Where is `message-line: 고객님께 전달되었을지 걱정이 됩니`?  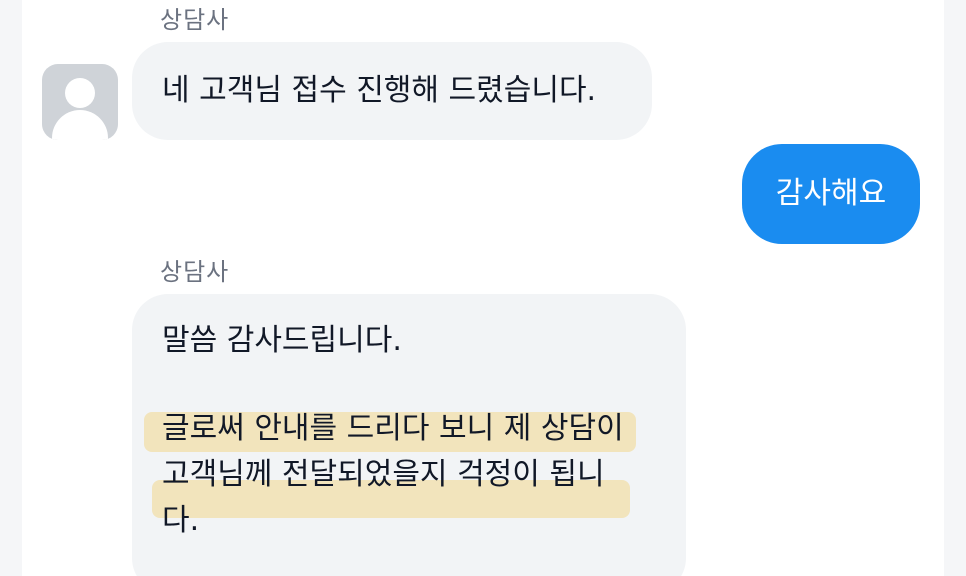
message-line: 고객님께 전달되었을지 걱정이 됩니 is located at coordinates (383, 474).